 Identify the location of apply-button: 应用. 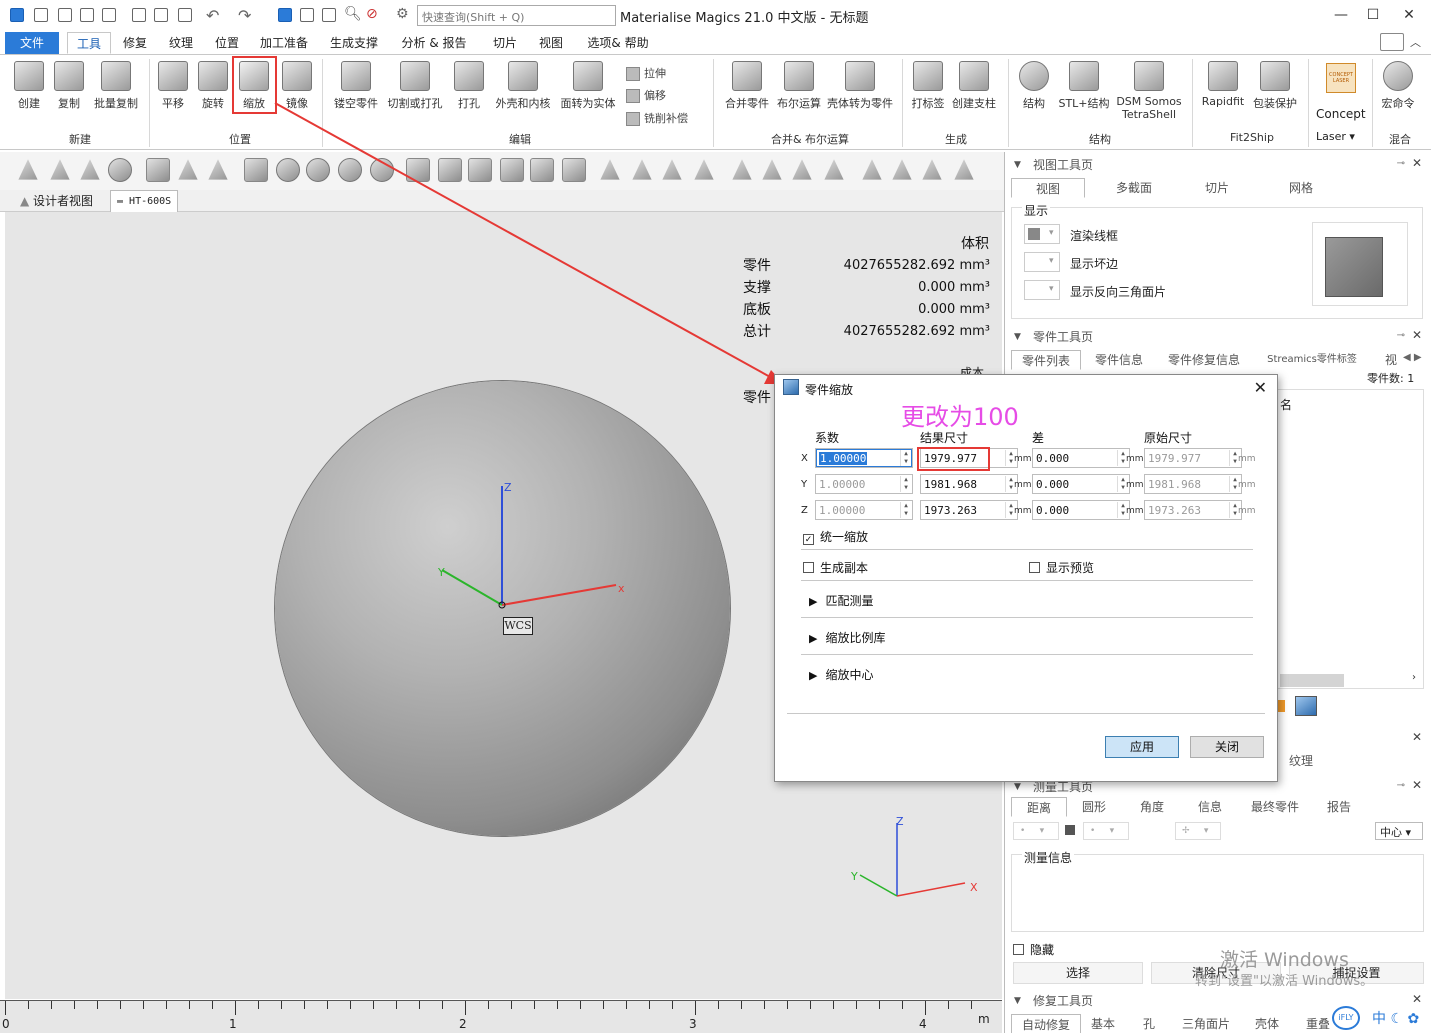
(1142, 747).